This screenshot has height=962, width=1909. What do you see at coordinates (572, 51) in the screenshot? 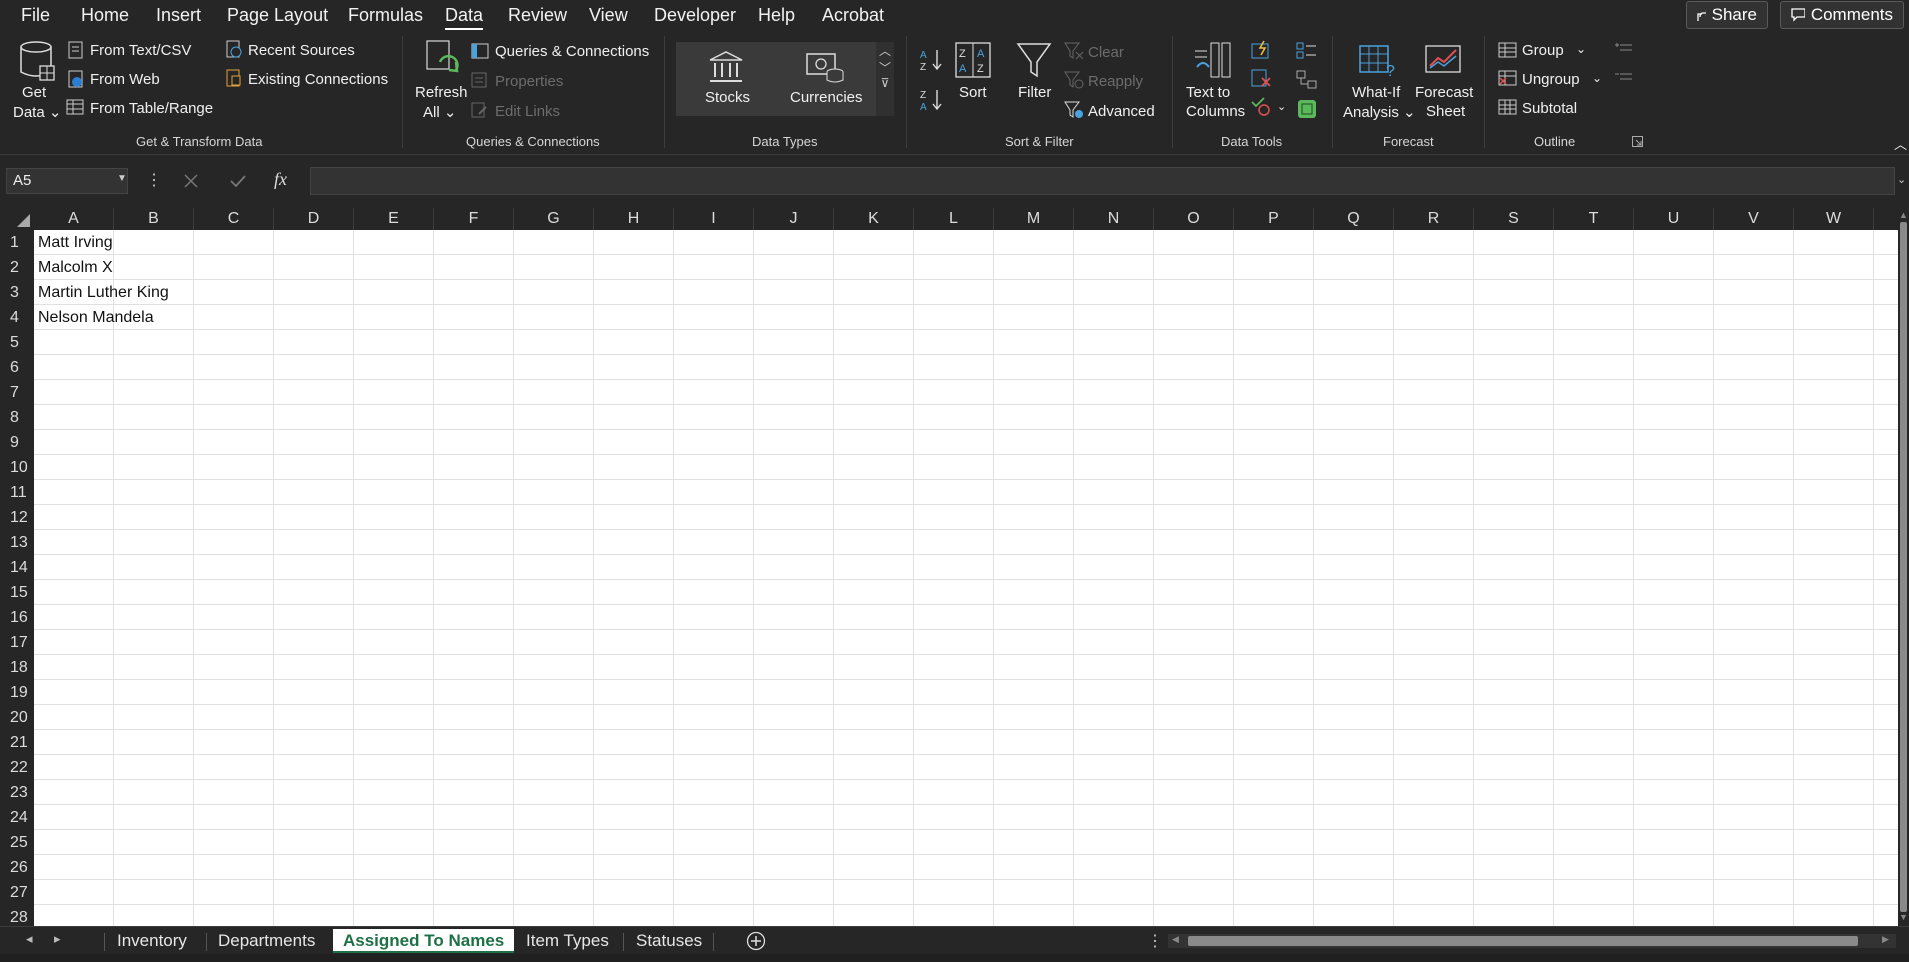
I see `queries-connections-button: Queries & Connections` at bounding box center [572, 51].